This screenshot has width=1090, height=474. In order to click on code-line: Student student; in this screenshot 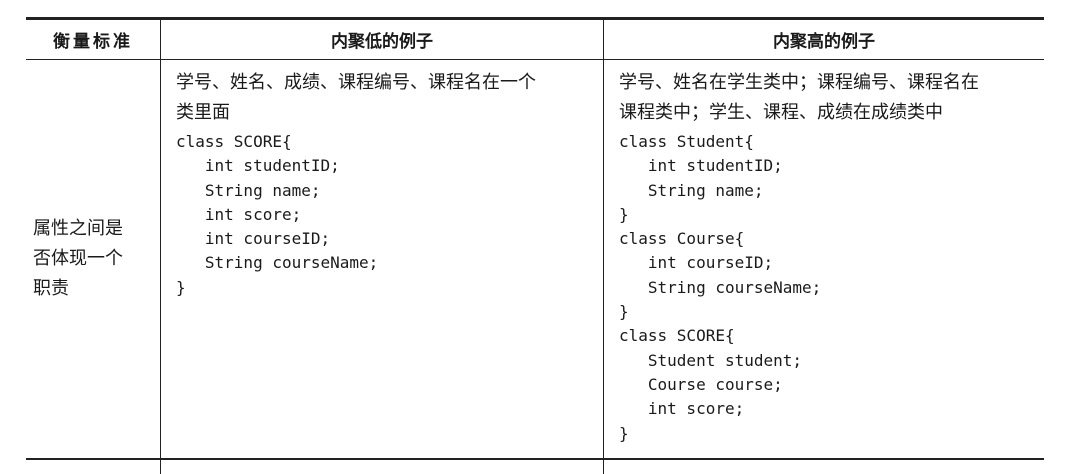, I will do `click(711, 360)`.